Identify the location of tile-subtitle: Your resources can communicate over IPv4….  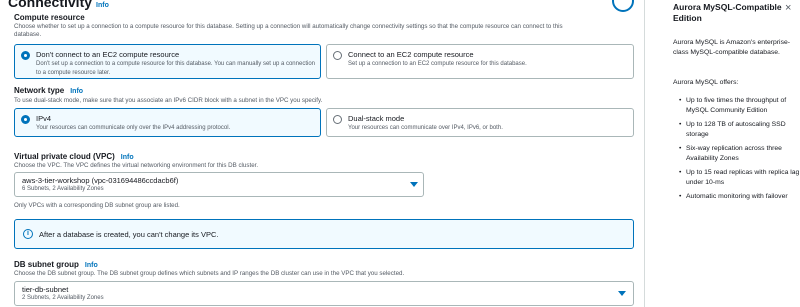
(425, 128).